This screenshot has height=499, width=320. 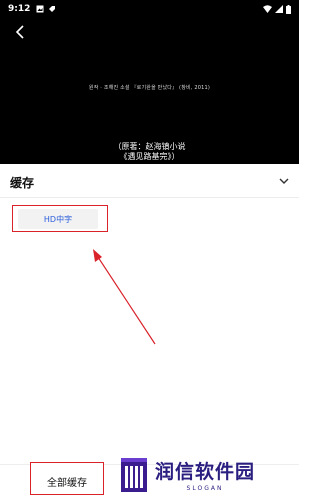 I want to click on watermark-logo-icon, so click(x=134, y=475).